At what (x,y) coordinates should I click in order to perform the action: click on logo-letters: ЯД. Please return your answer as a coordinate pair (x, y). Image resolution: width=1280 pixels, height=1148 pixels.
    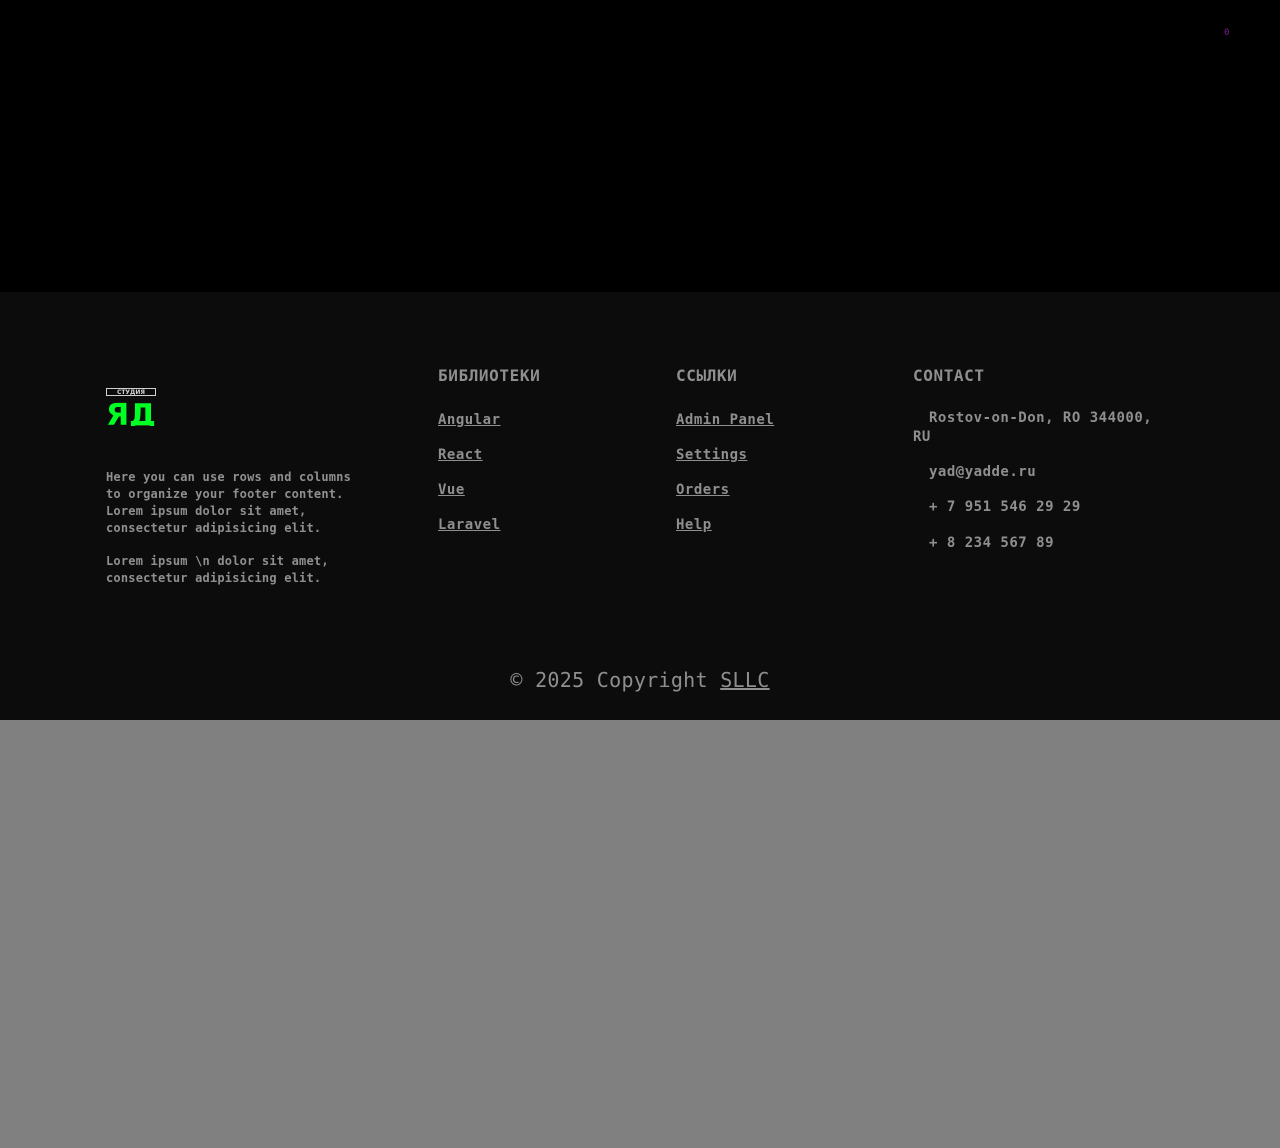
    Looking at the image, I should click on (131, 412).